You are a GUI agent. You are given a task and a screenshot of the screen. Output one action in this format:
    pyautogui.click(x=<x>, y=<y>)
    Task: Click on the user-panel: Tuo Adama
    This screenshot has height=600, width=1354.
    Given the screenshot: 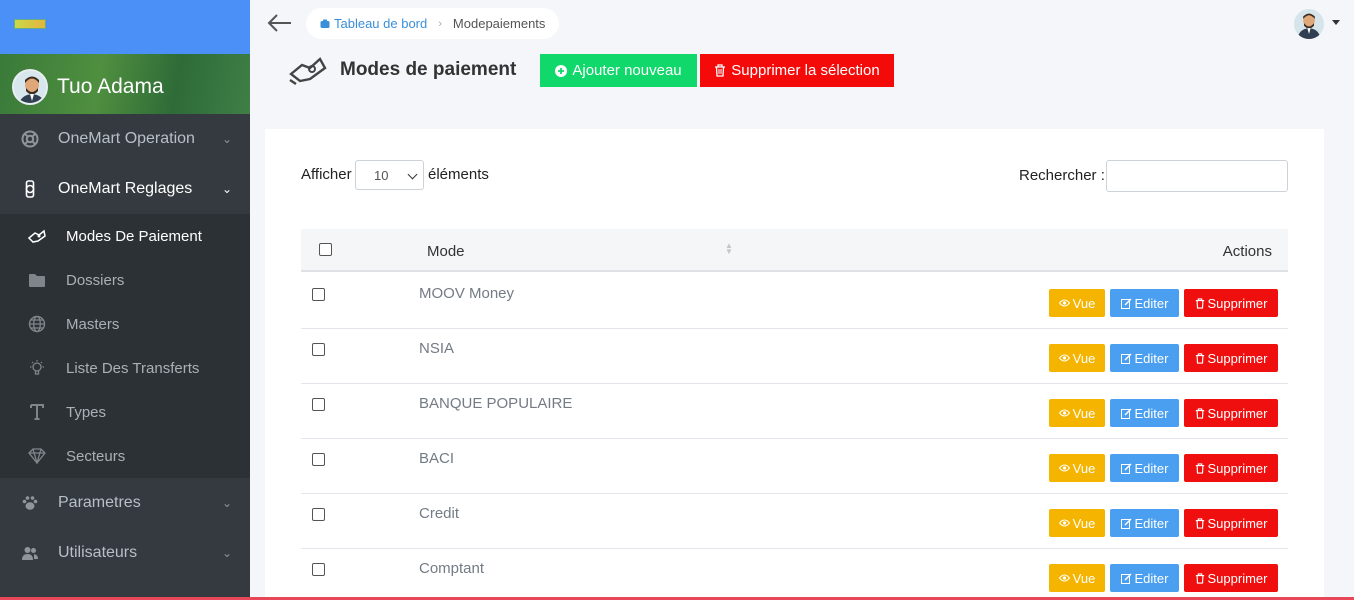 What is the action you would take?
    pyautogui.click(x=125, y=84)
    